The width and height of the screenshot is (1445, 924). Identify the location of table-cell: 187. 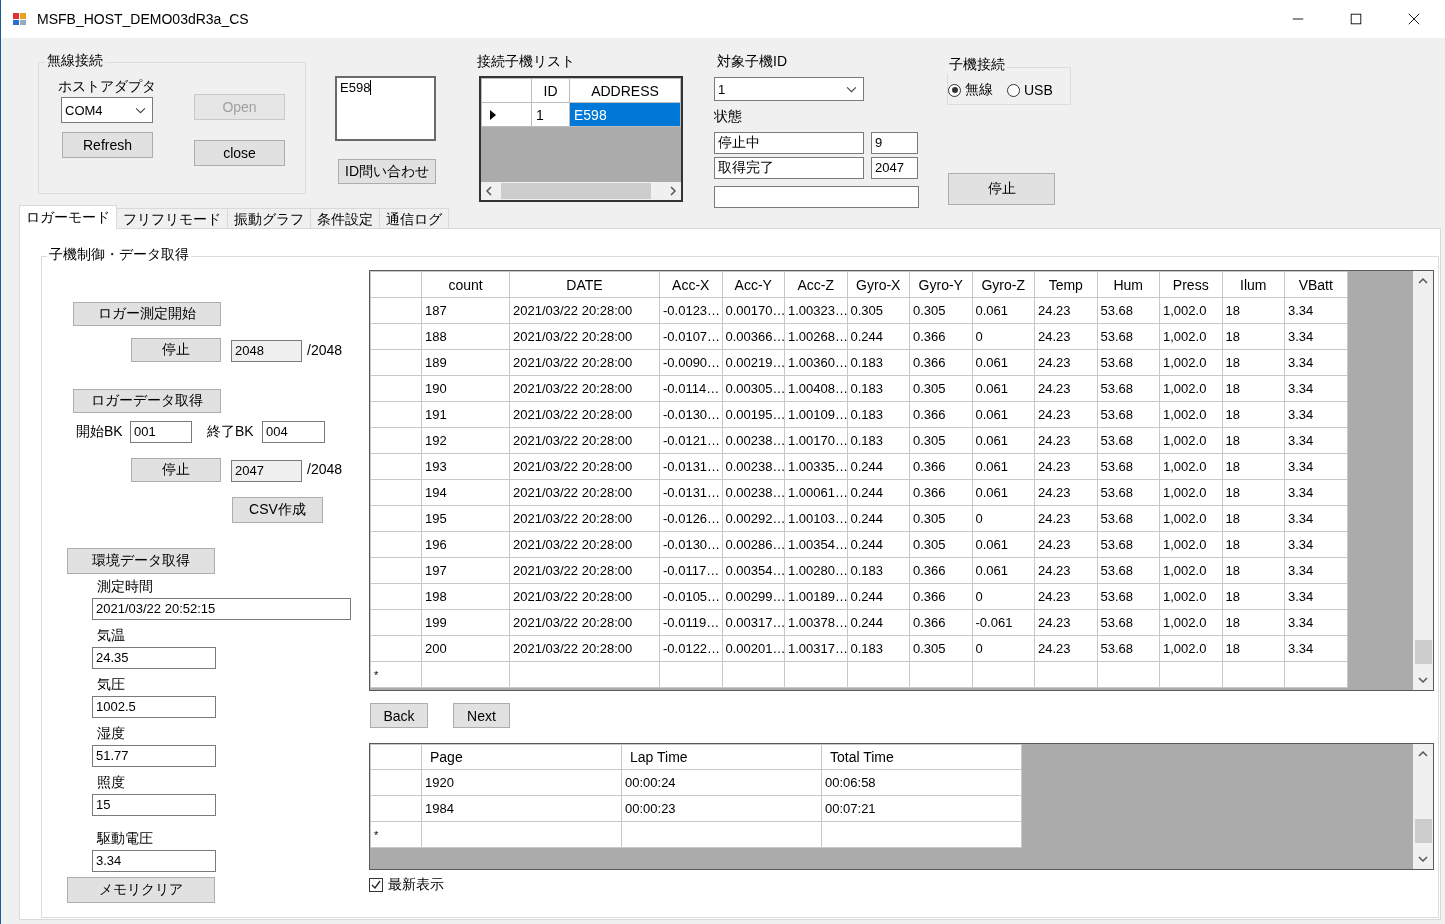
(465, 310).